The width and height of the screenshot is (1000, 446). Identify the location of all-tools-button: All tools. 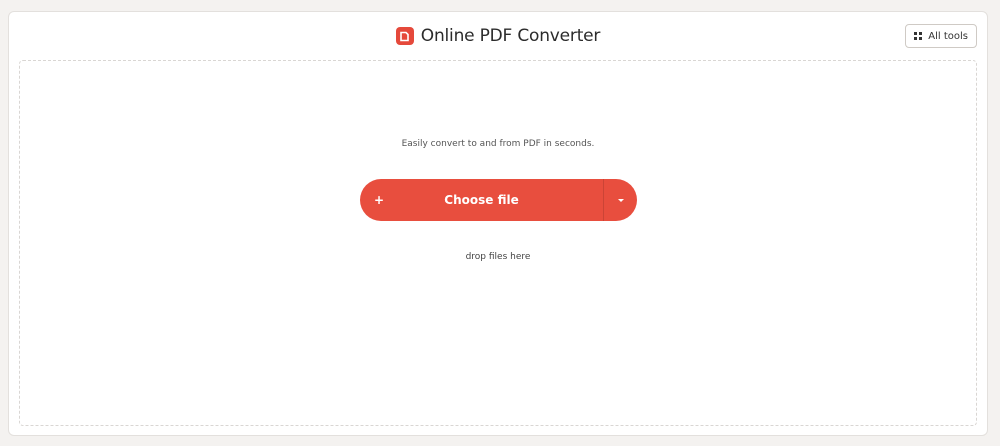
(941, 36).